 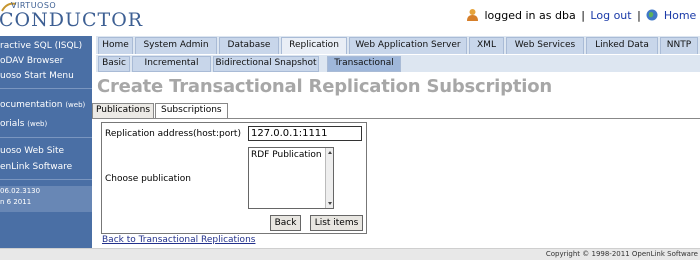 I want to click on version-number: 06.02.3130, so click(x=20, y=191).